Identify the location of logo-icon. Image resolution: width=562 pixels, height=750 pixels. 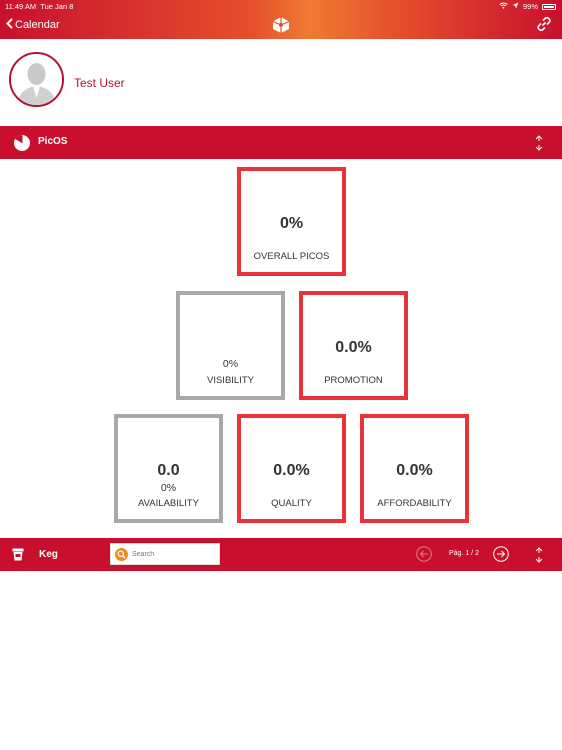
(281, 25).